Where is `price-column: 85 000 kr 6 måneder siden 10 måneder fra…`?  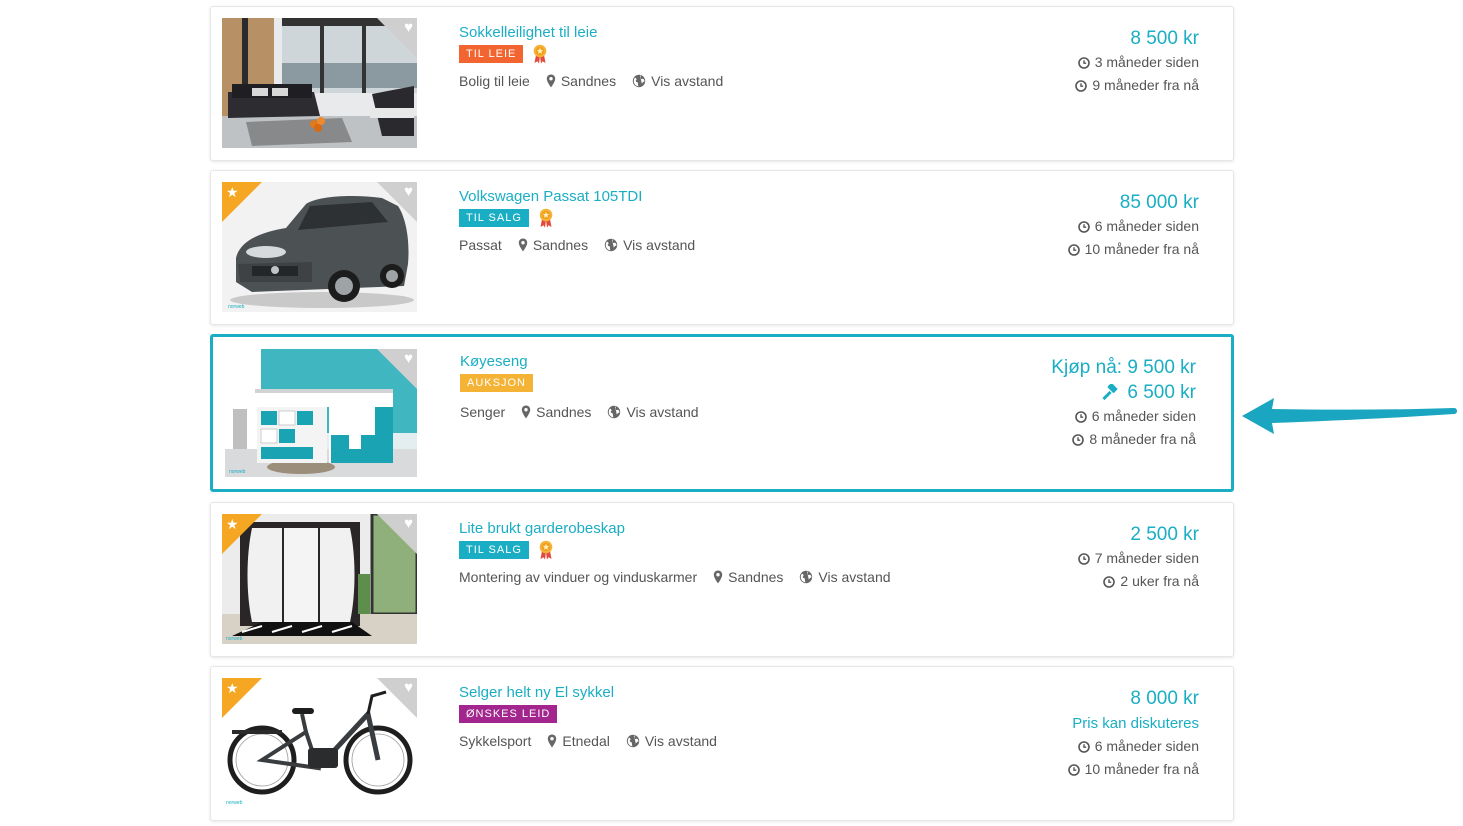 price-column: 85 000 kr 6 måneder siden 10 måneder fra… is located at coordinates (1133, 226).